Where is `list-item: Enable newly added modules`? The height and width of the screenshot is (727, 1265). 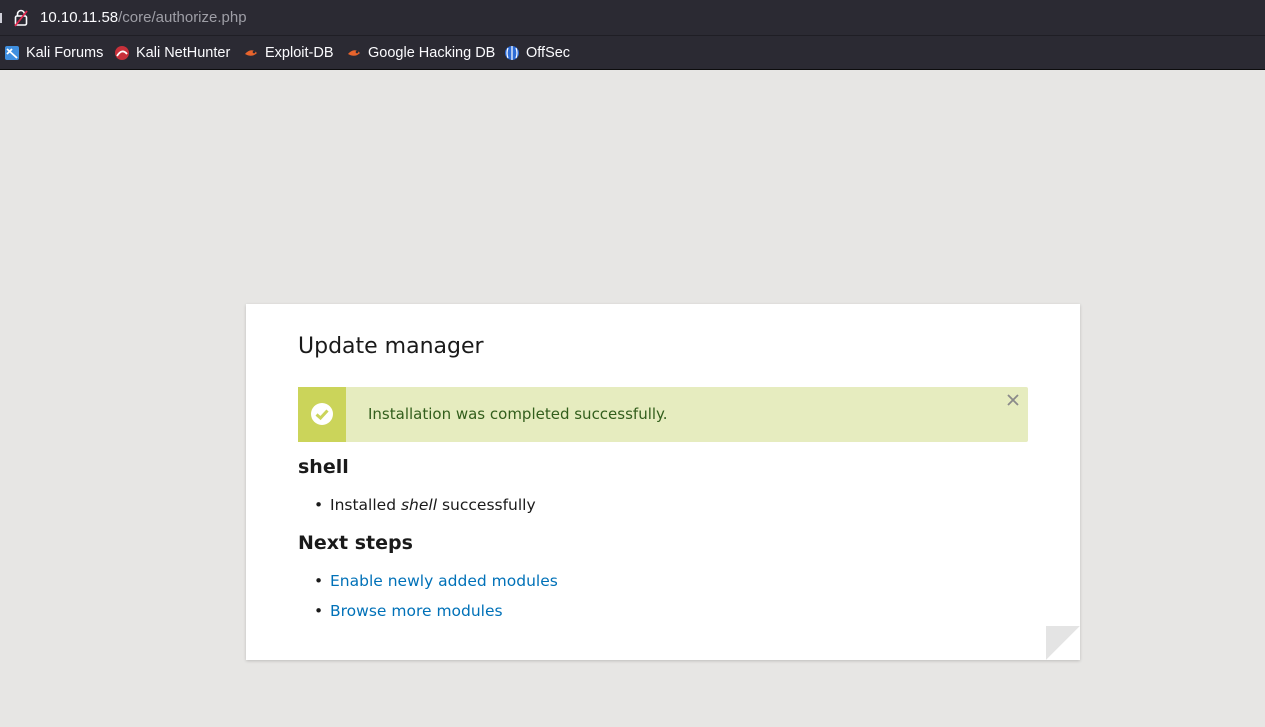
list-item: Enable newly added modules is located at coordinates (436, 581).